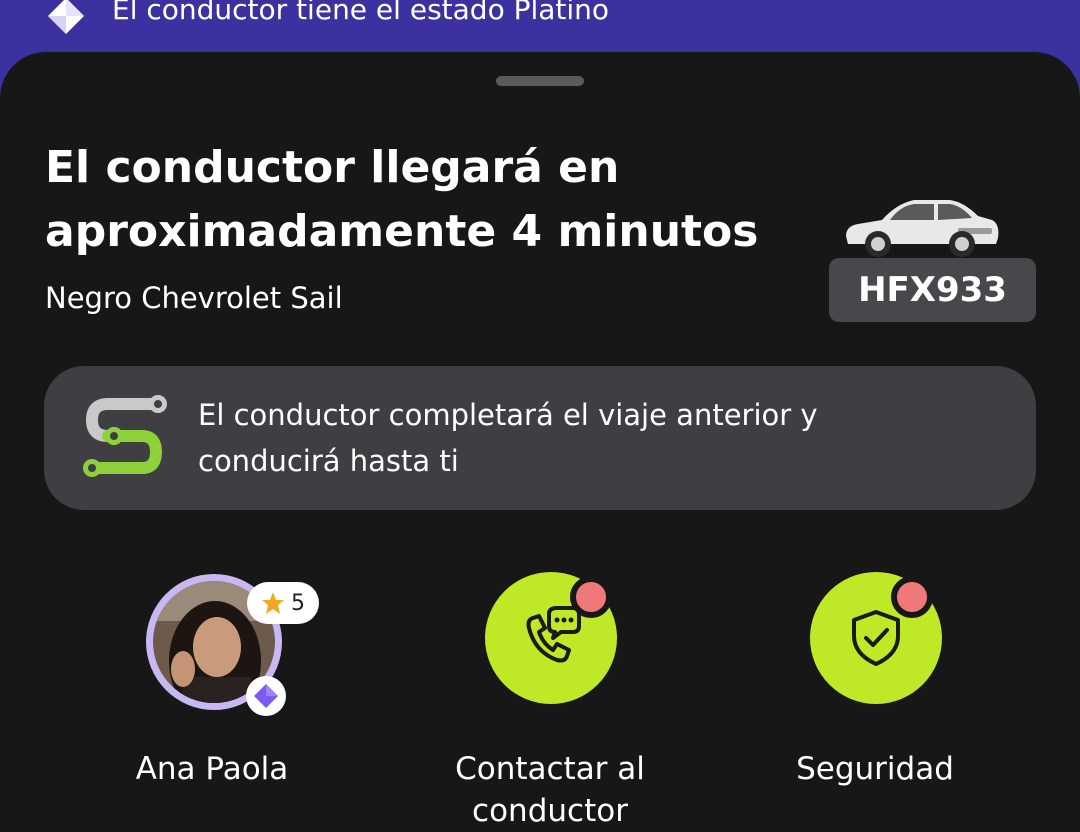 Image resolution: width=1080 pixels, height=832 pixels. I want to click on contact-label: Contactar al conductor, so click(550, 790).